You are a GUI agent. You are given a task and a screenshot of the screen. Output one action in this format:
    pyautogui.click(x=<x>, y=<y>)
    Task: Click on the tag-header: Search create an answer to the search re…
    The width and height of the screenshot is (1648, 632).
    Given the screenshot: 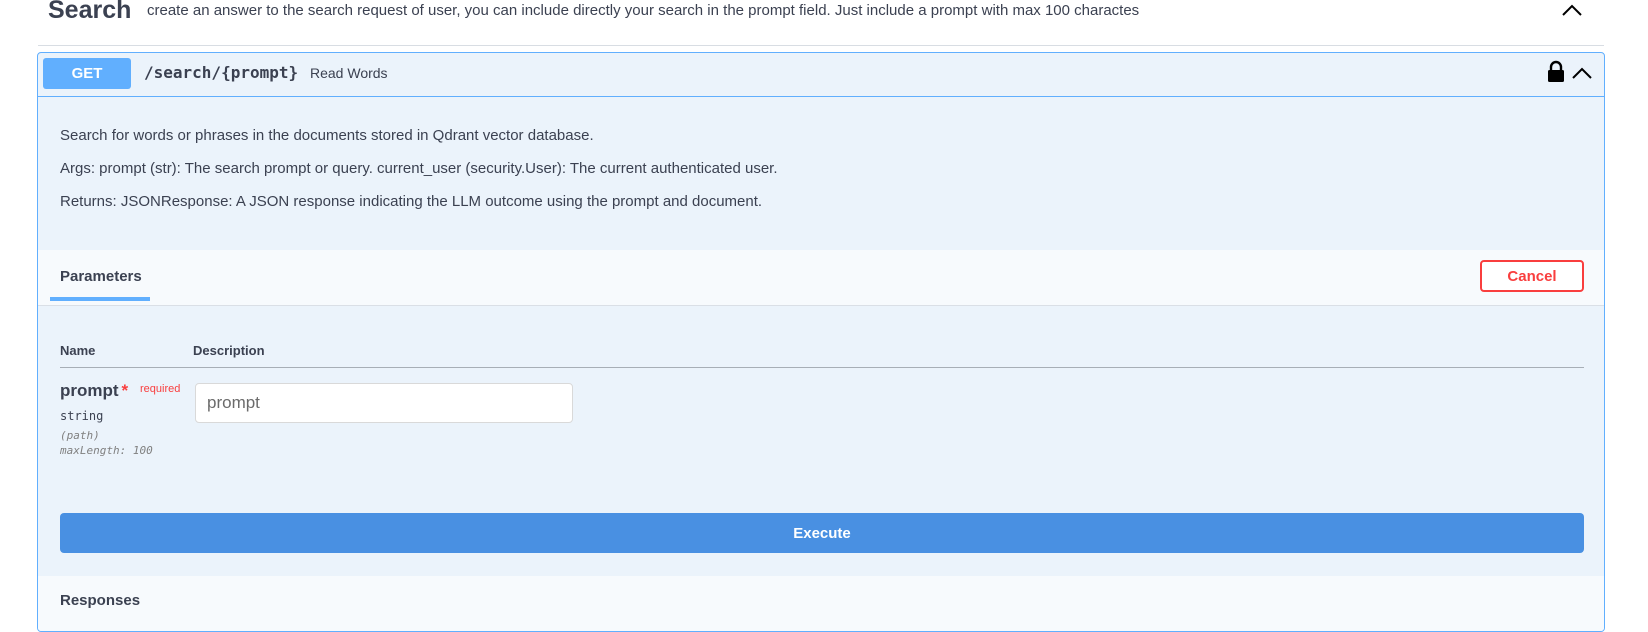 What is the action you would take?
    pyautogui.click(x=821, y=23)
    